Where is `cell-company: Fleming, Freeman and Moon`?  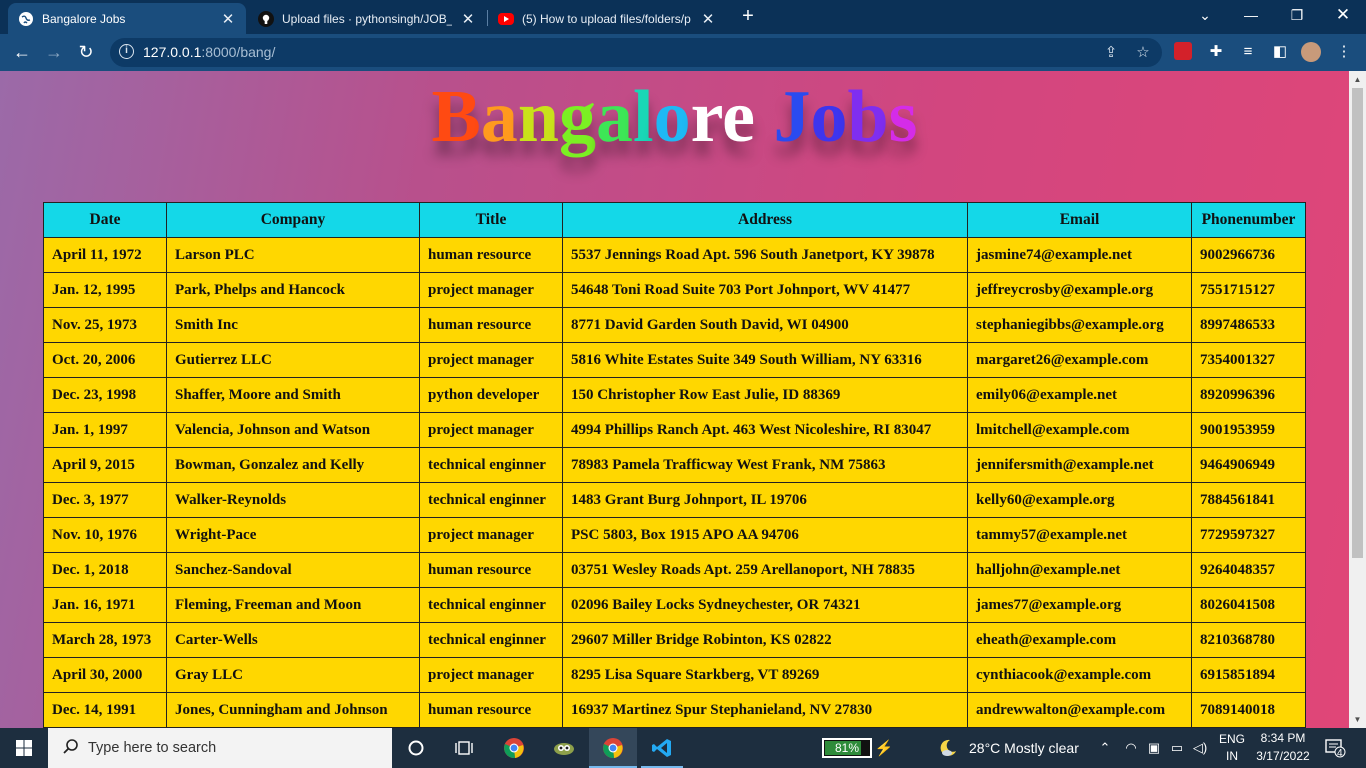
cell-company: Fleming, Freeman and Moon is located at coordinates (293, 605).